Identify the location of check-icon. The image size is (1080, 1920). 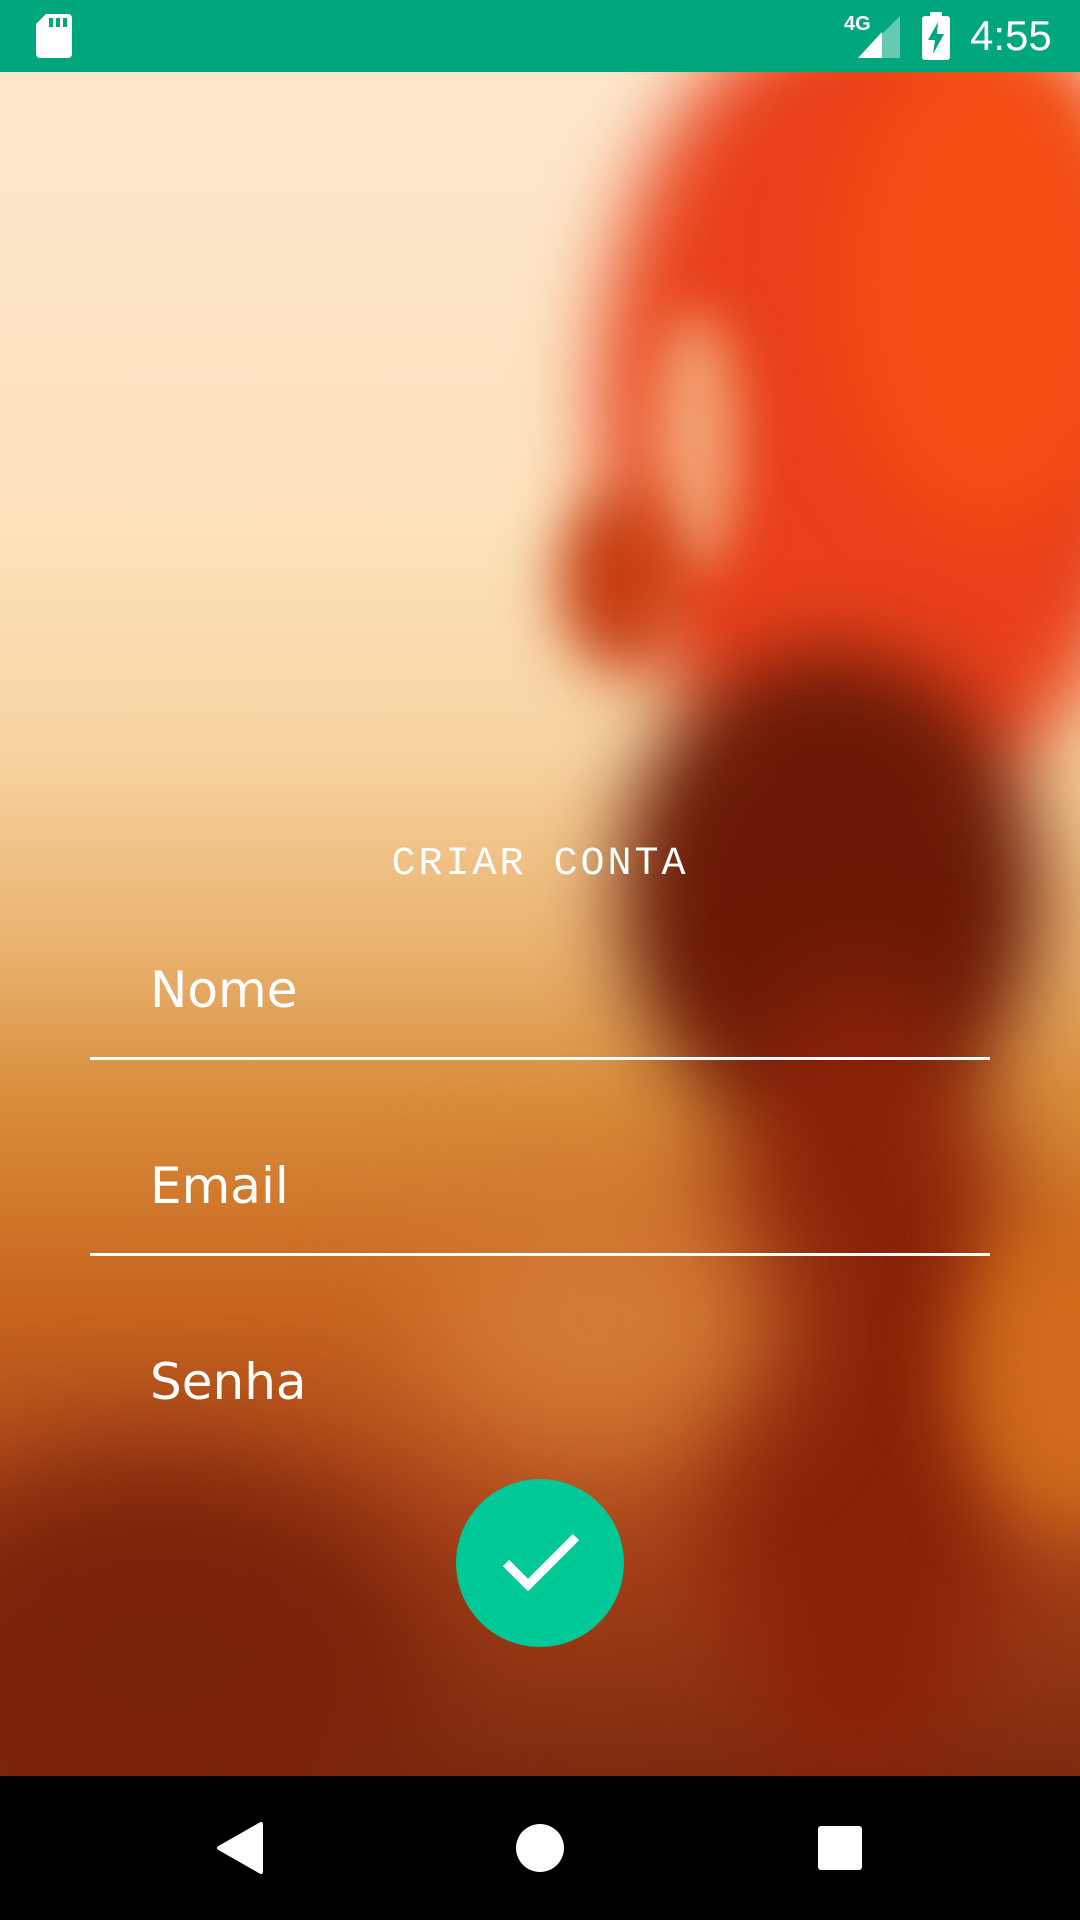
(541, 1562).